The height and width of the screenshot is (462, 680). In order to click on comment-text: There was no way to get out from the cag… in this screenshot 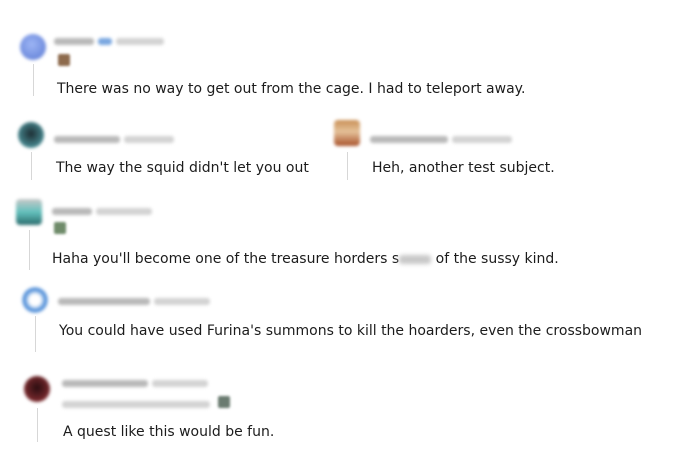, I will do `click(291, 89)`.